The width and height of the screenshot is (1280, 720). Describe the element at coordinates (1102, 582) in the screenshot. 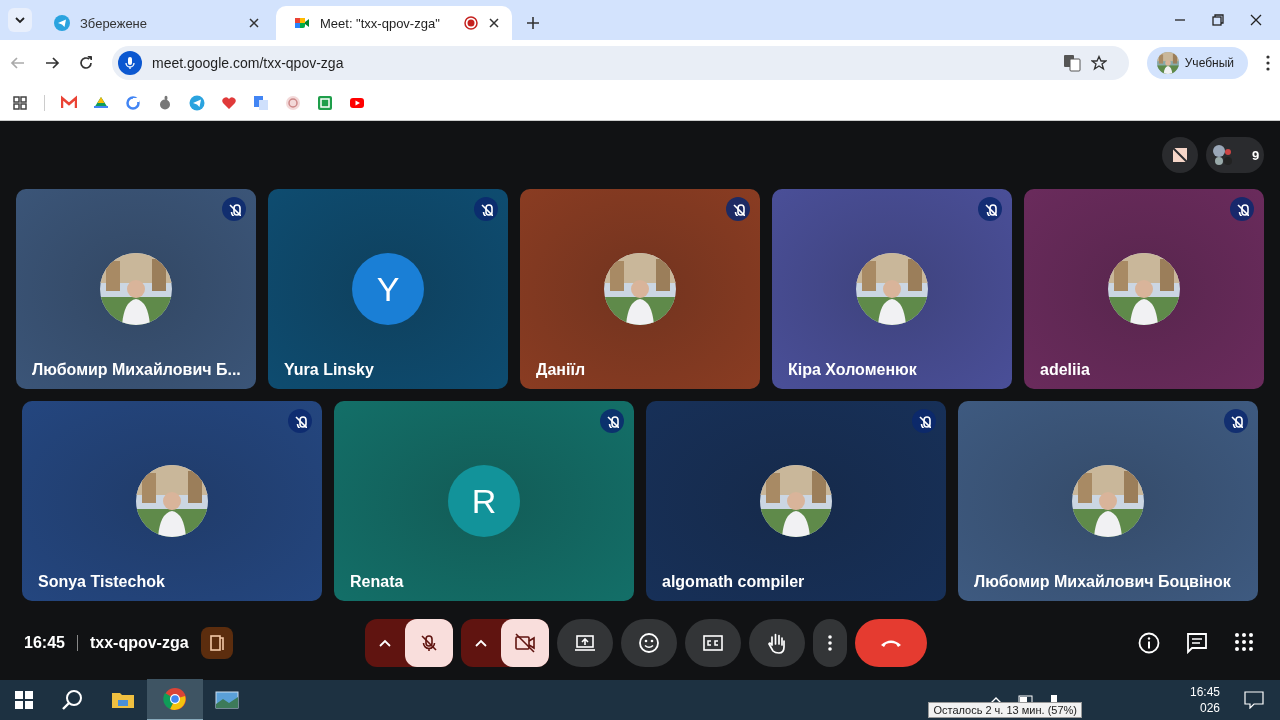

I see `participant-name: Любомир Михайлович Боцвінок` at that location.